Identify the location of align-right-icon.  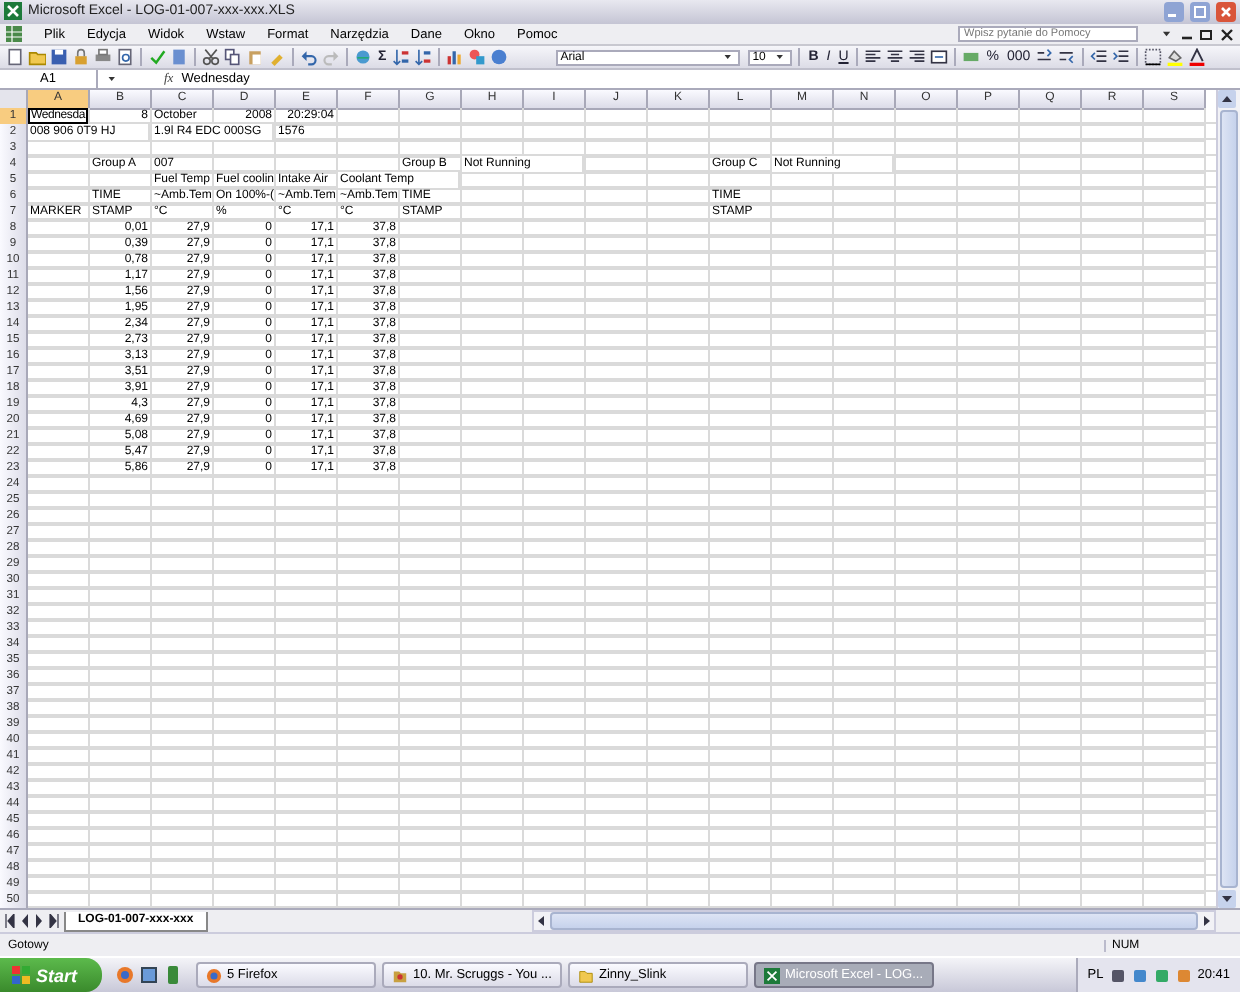
(917, 57).